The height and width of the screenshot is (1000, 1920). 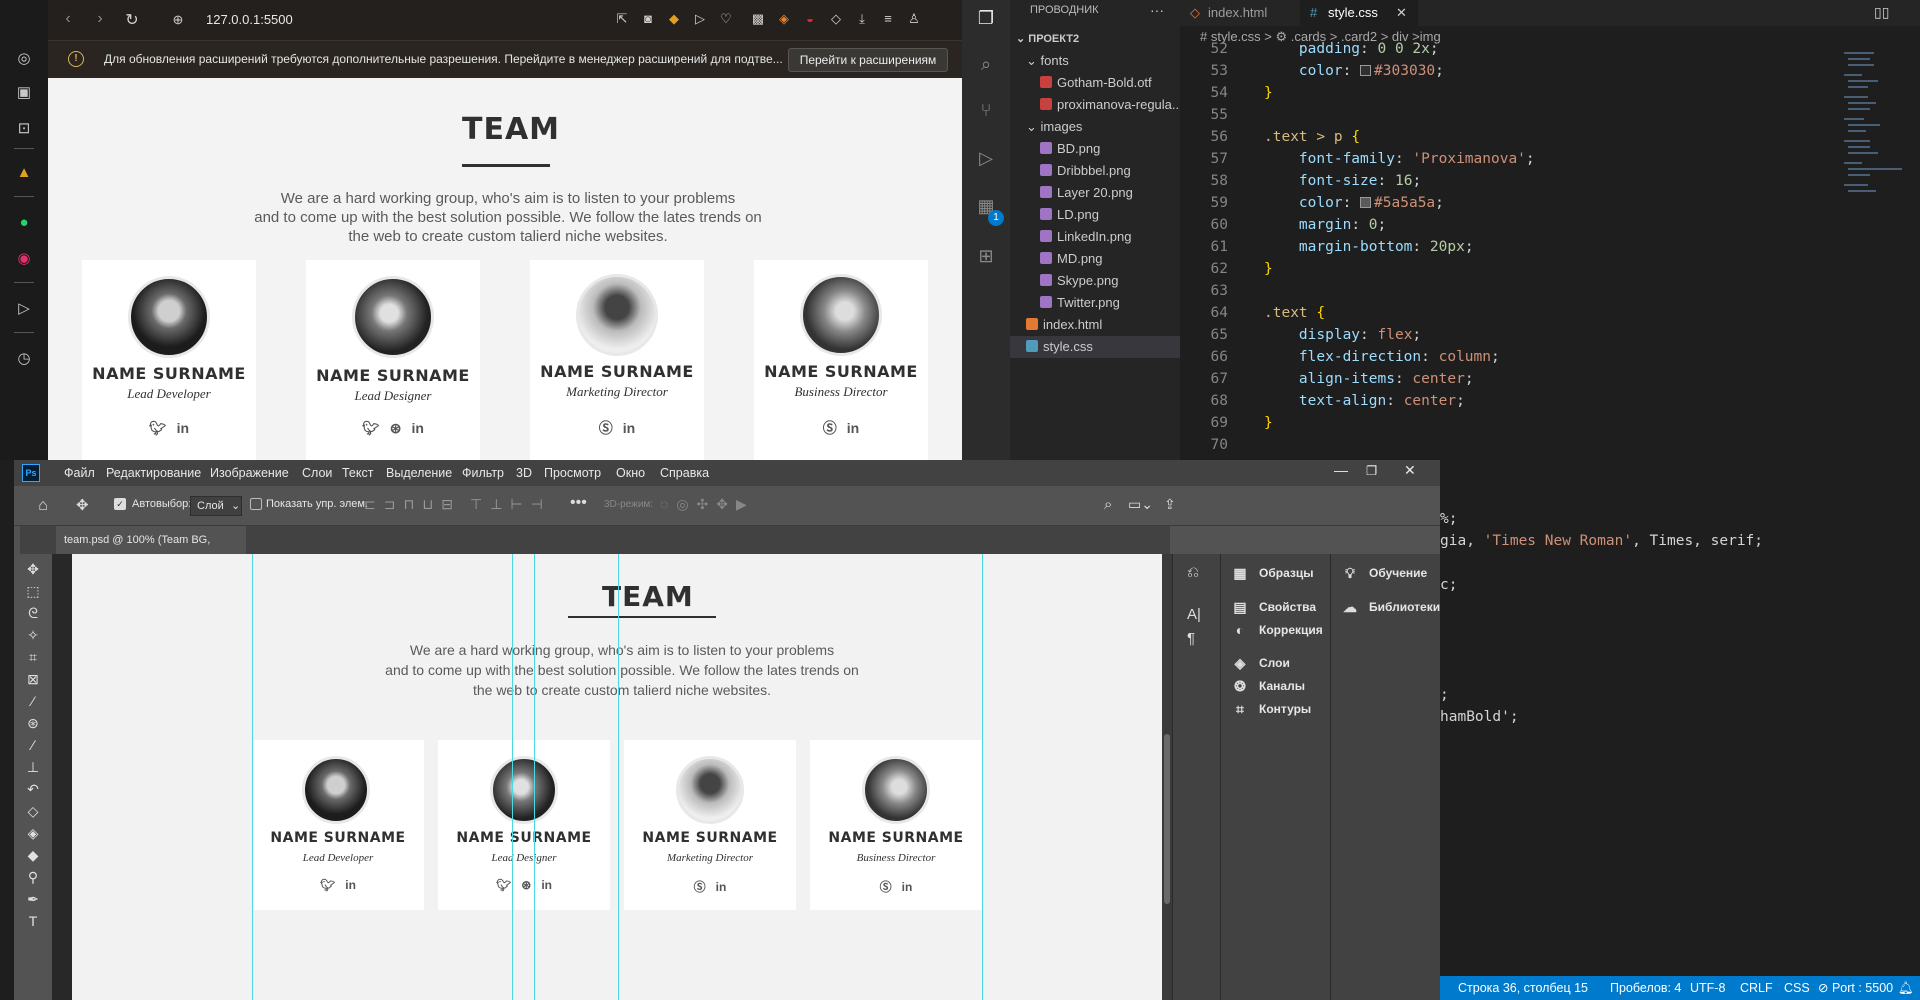 I want to click on profile-icon: ♙, so click(x=914, y=19).